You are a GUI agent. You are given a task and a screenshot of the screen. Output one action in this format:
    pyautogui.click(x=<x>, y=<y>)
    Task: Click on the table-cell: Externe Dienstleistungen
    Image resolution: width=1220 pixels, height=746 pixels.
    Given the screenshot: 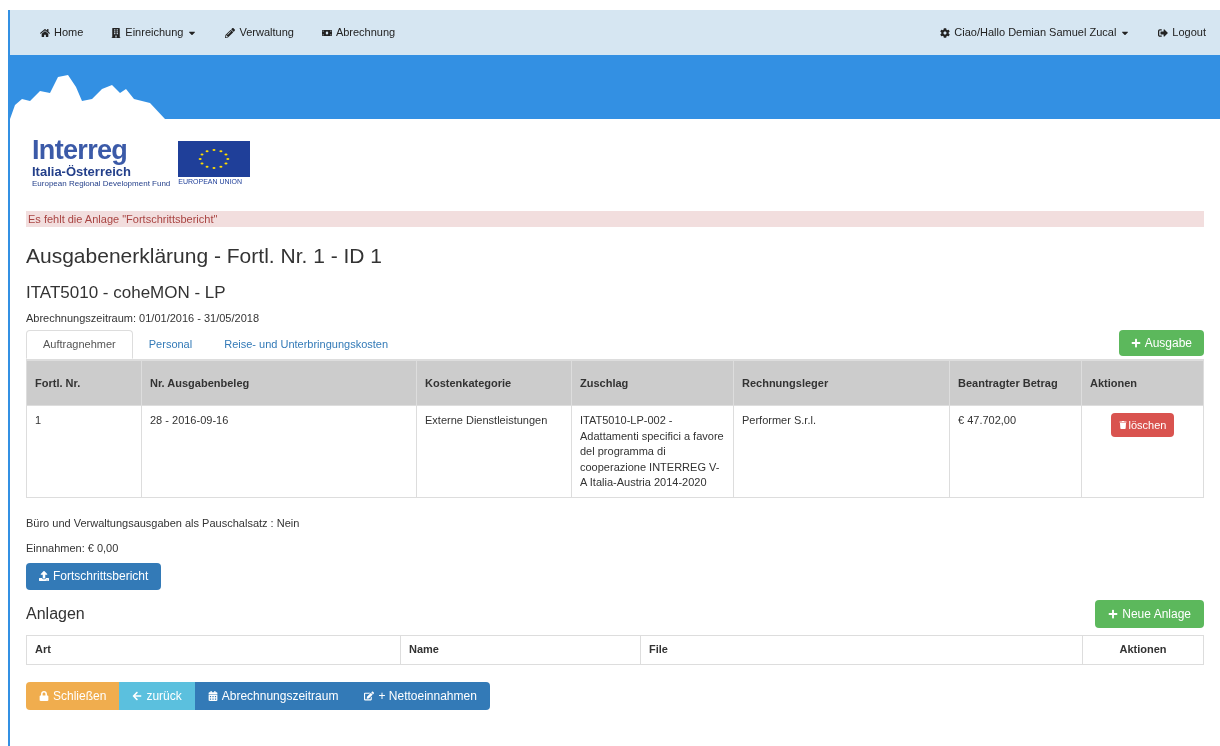 What is the action you would take?
    pyautogui.click(x=494, y=451)
    